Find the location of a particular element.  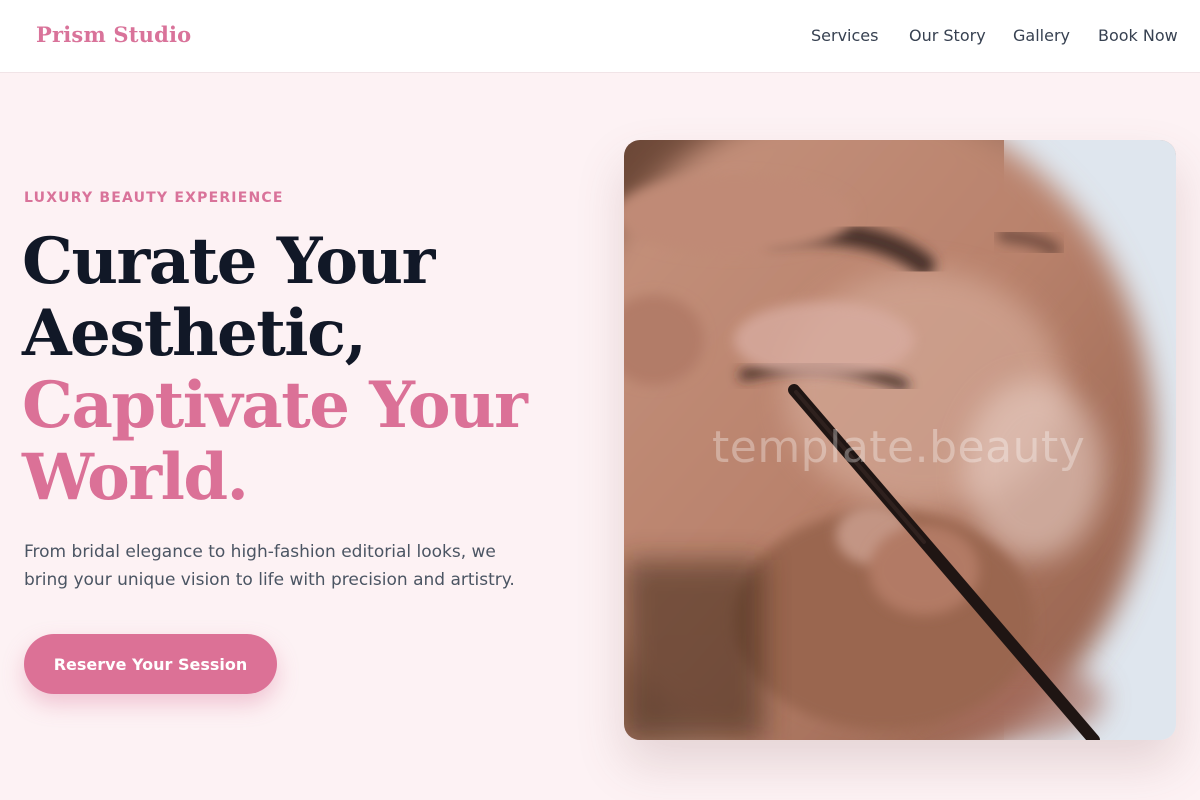

headline-line-1: Curate Your is located at coordinates (228, 261).